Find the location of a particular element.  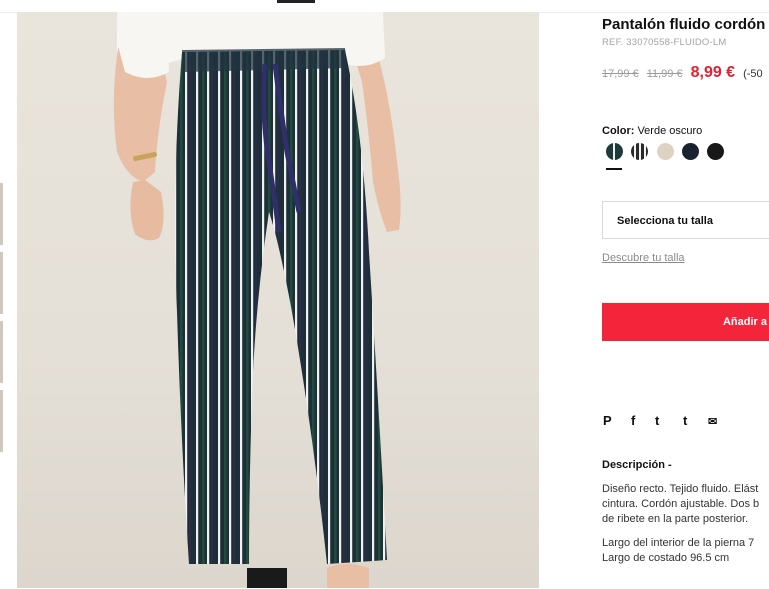

description-title: Descripción - is located at coordinates (637, 465).